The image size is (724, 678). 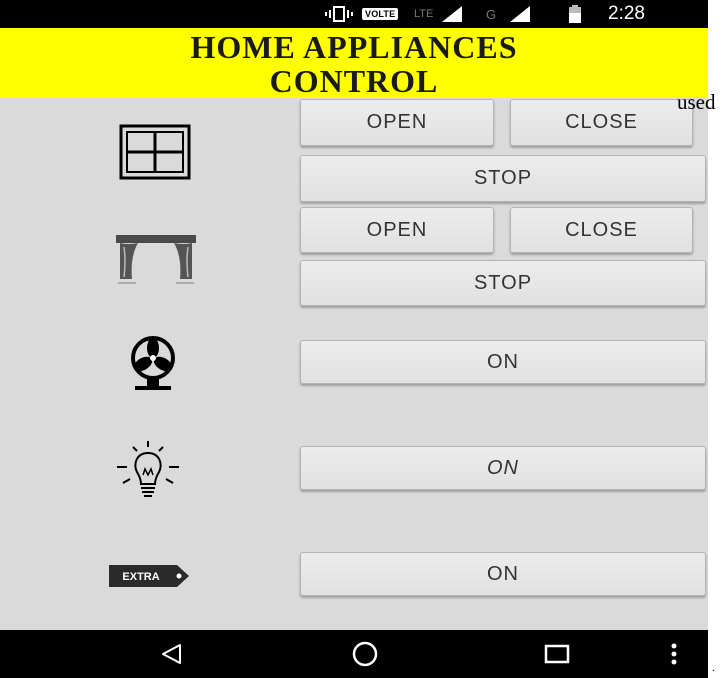 What do you see at coordinates (156, 261) in the screenshot?
I see `curtain-icon` at bounding box center [156, 261].